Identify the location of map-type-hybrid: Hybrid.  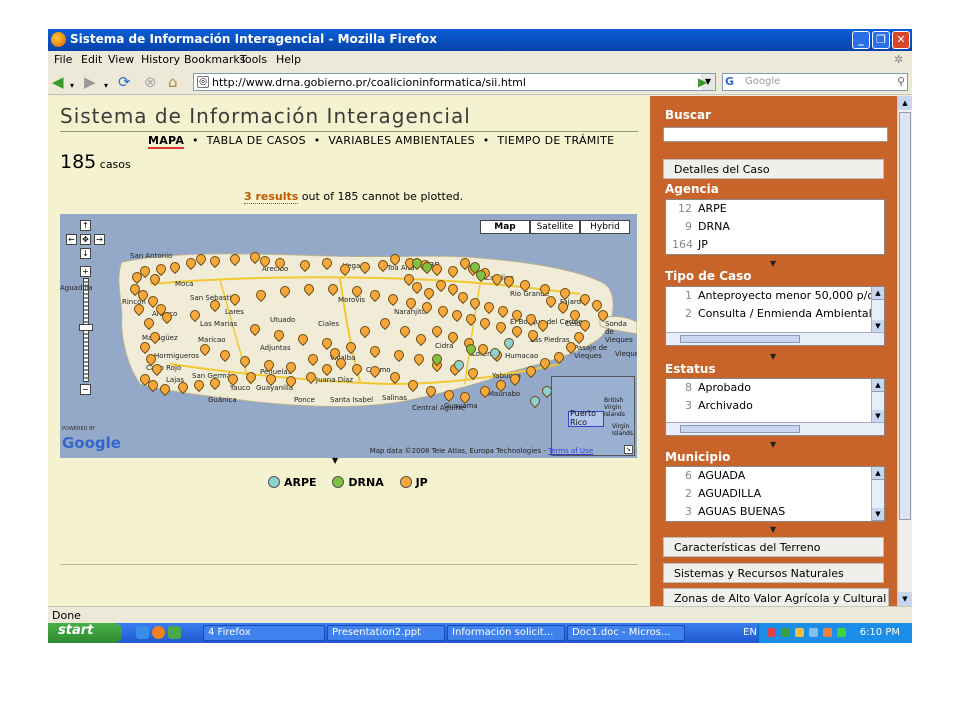
(605, 227).